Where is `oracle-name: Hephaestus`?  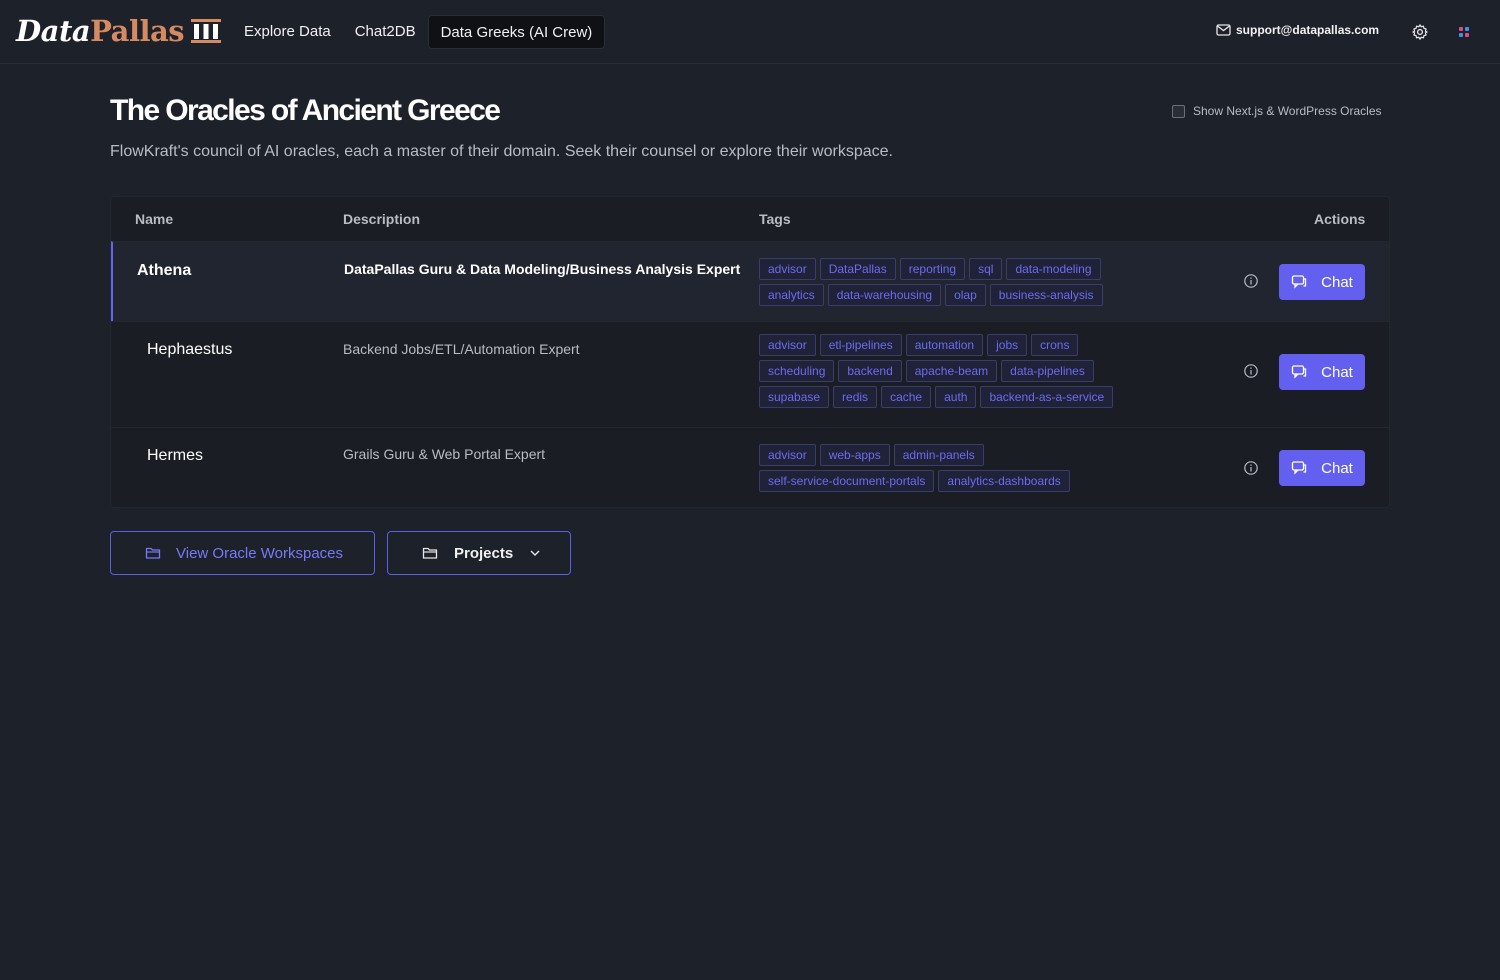 oracle-name: Hephaestus is located at coordinates (190, 349).